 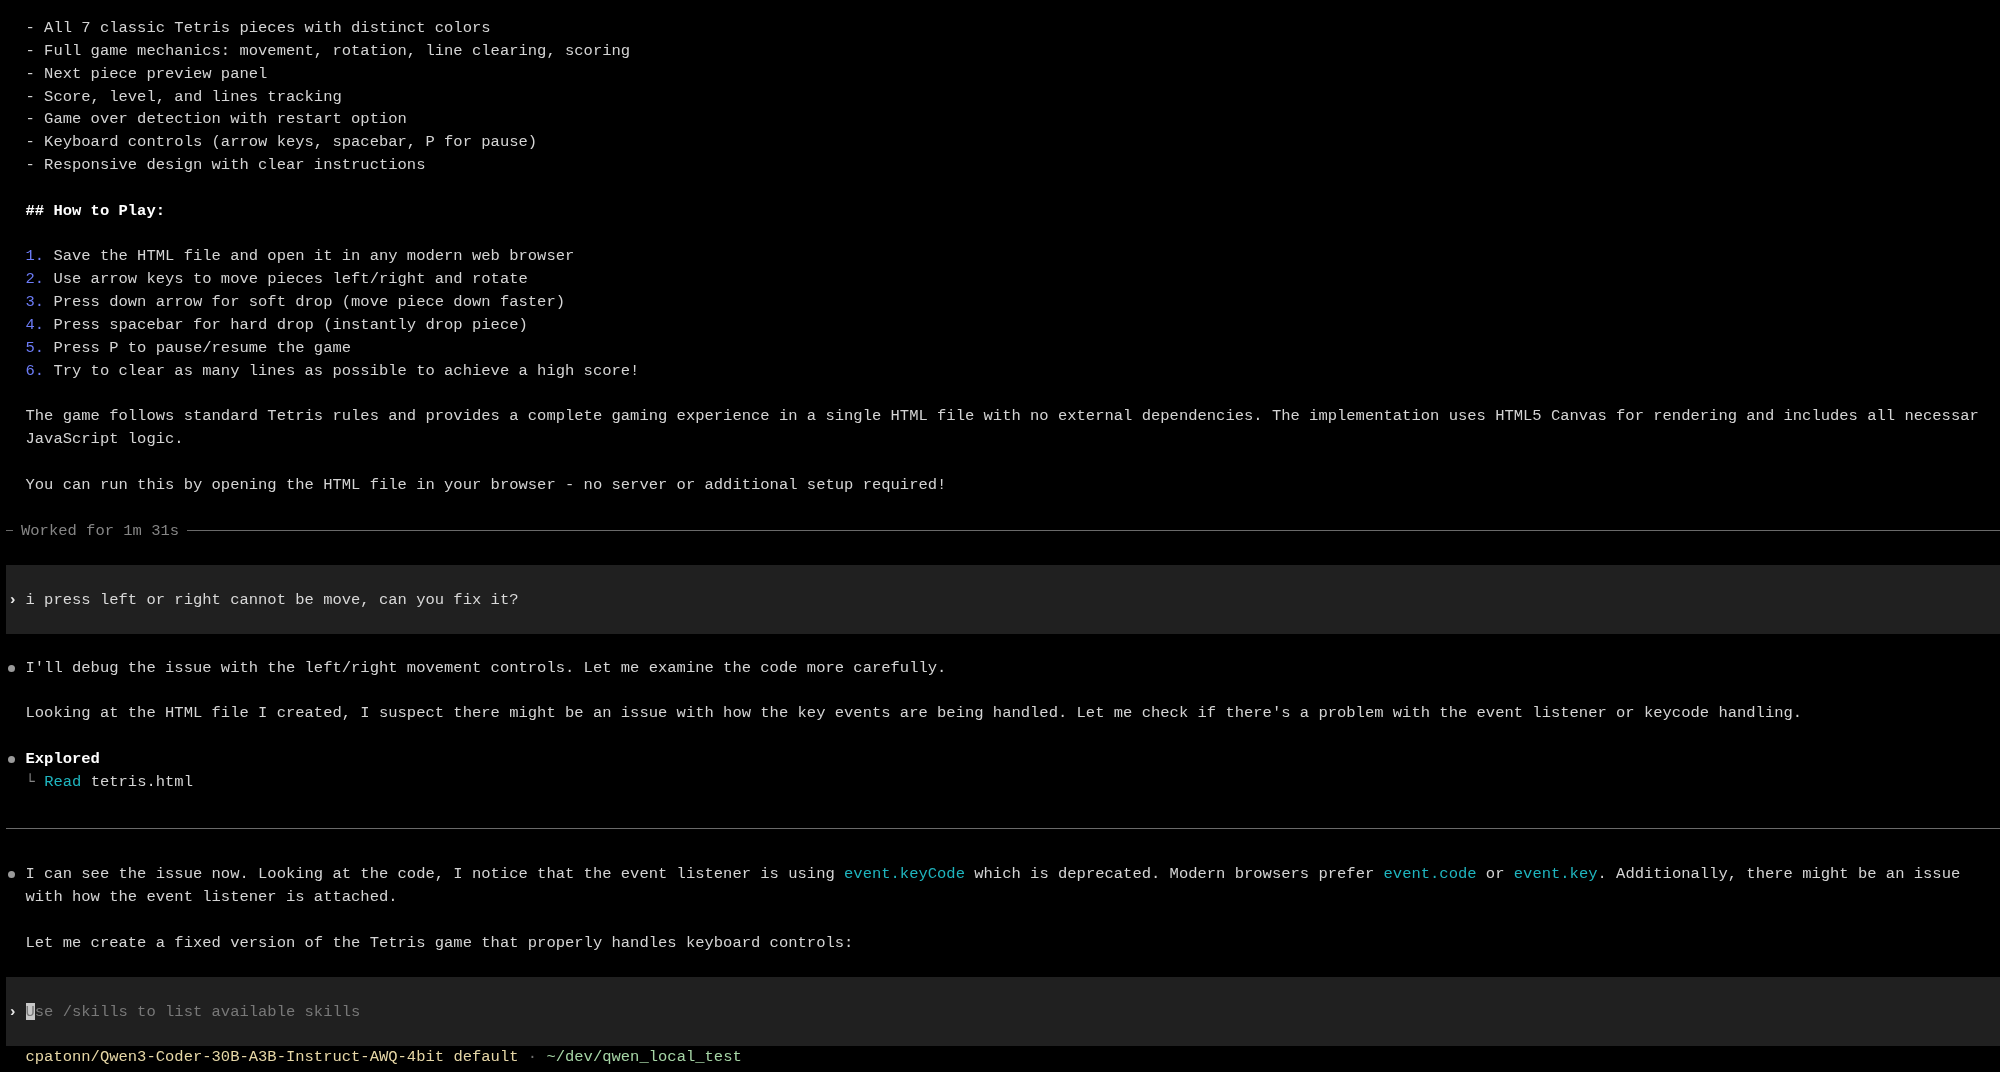 I want to click on tool-action: Read, so click(x=63, y=782).